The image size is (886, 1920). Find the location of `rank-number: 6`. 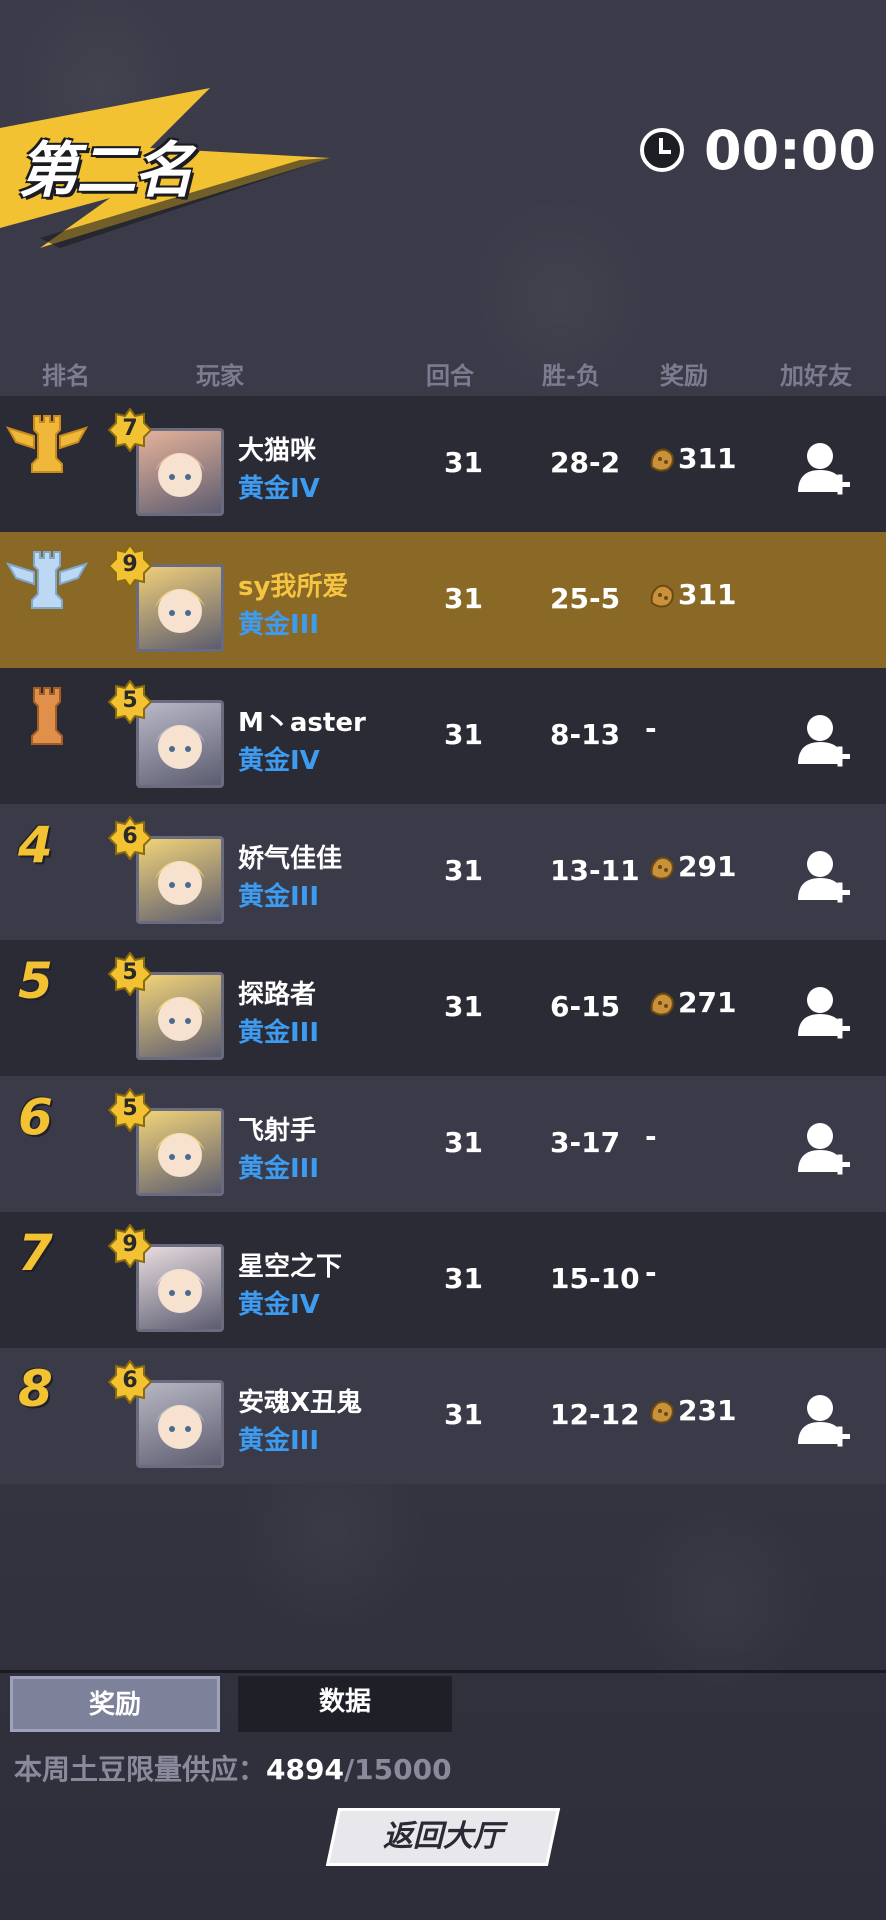

rank-number: 6 is located at coordinates (35, 1117).